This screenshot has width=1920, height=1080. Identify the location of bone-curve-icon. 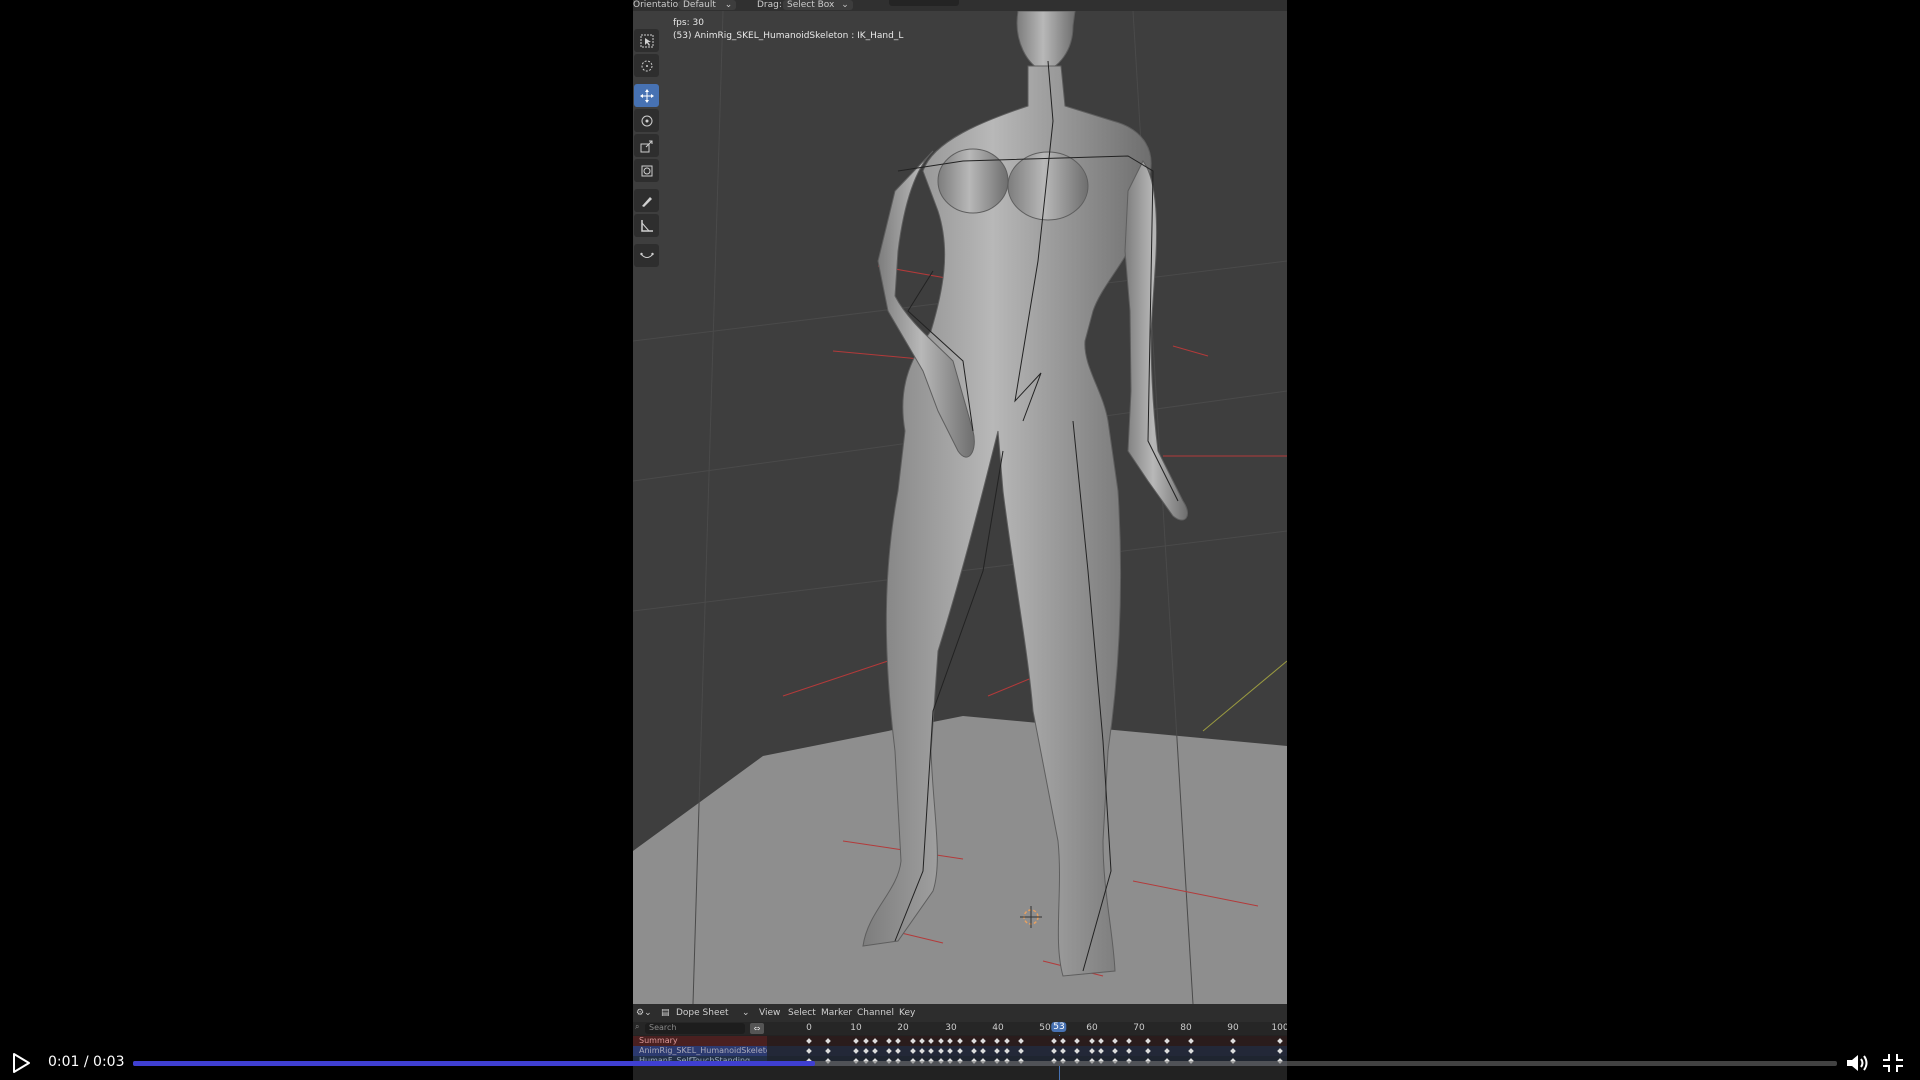
(646, 255).